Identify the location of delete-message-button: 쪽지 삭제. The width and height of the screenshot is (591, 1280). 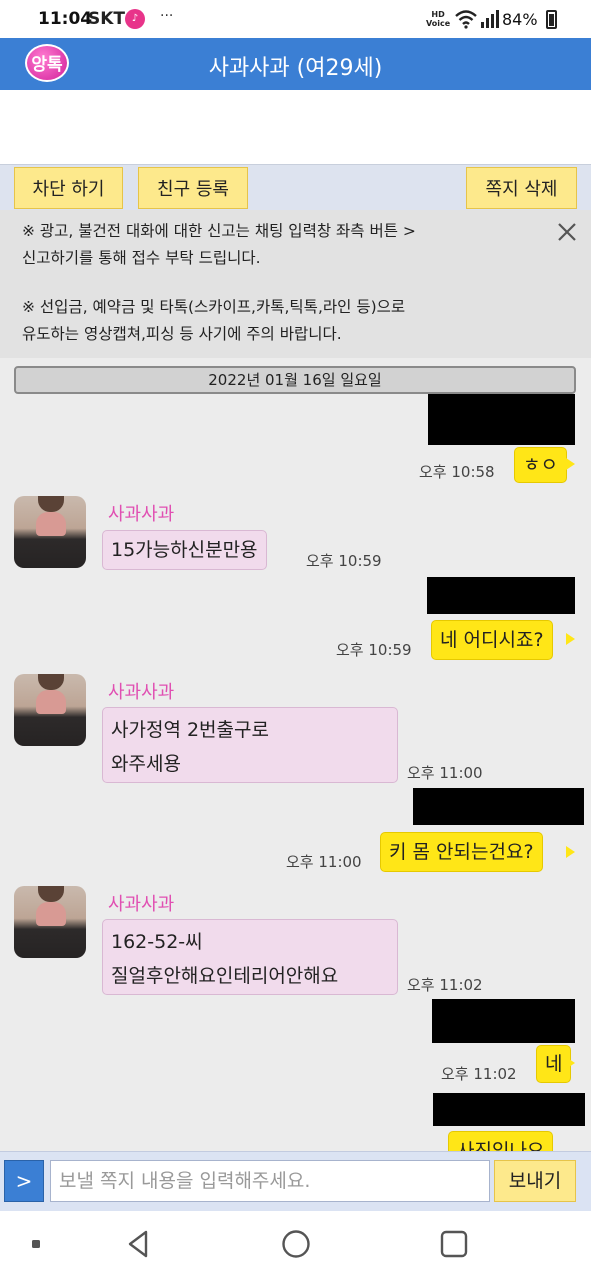
(521, 188).